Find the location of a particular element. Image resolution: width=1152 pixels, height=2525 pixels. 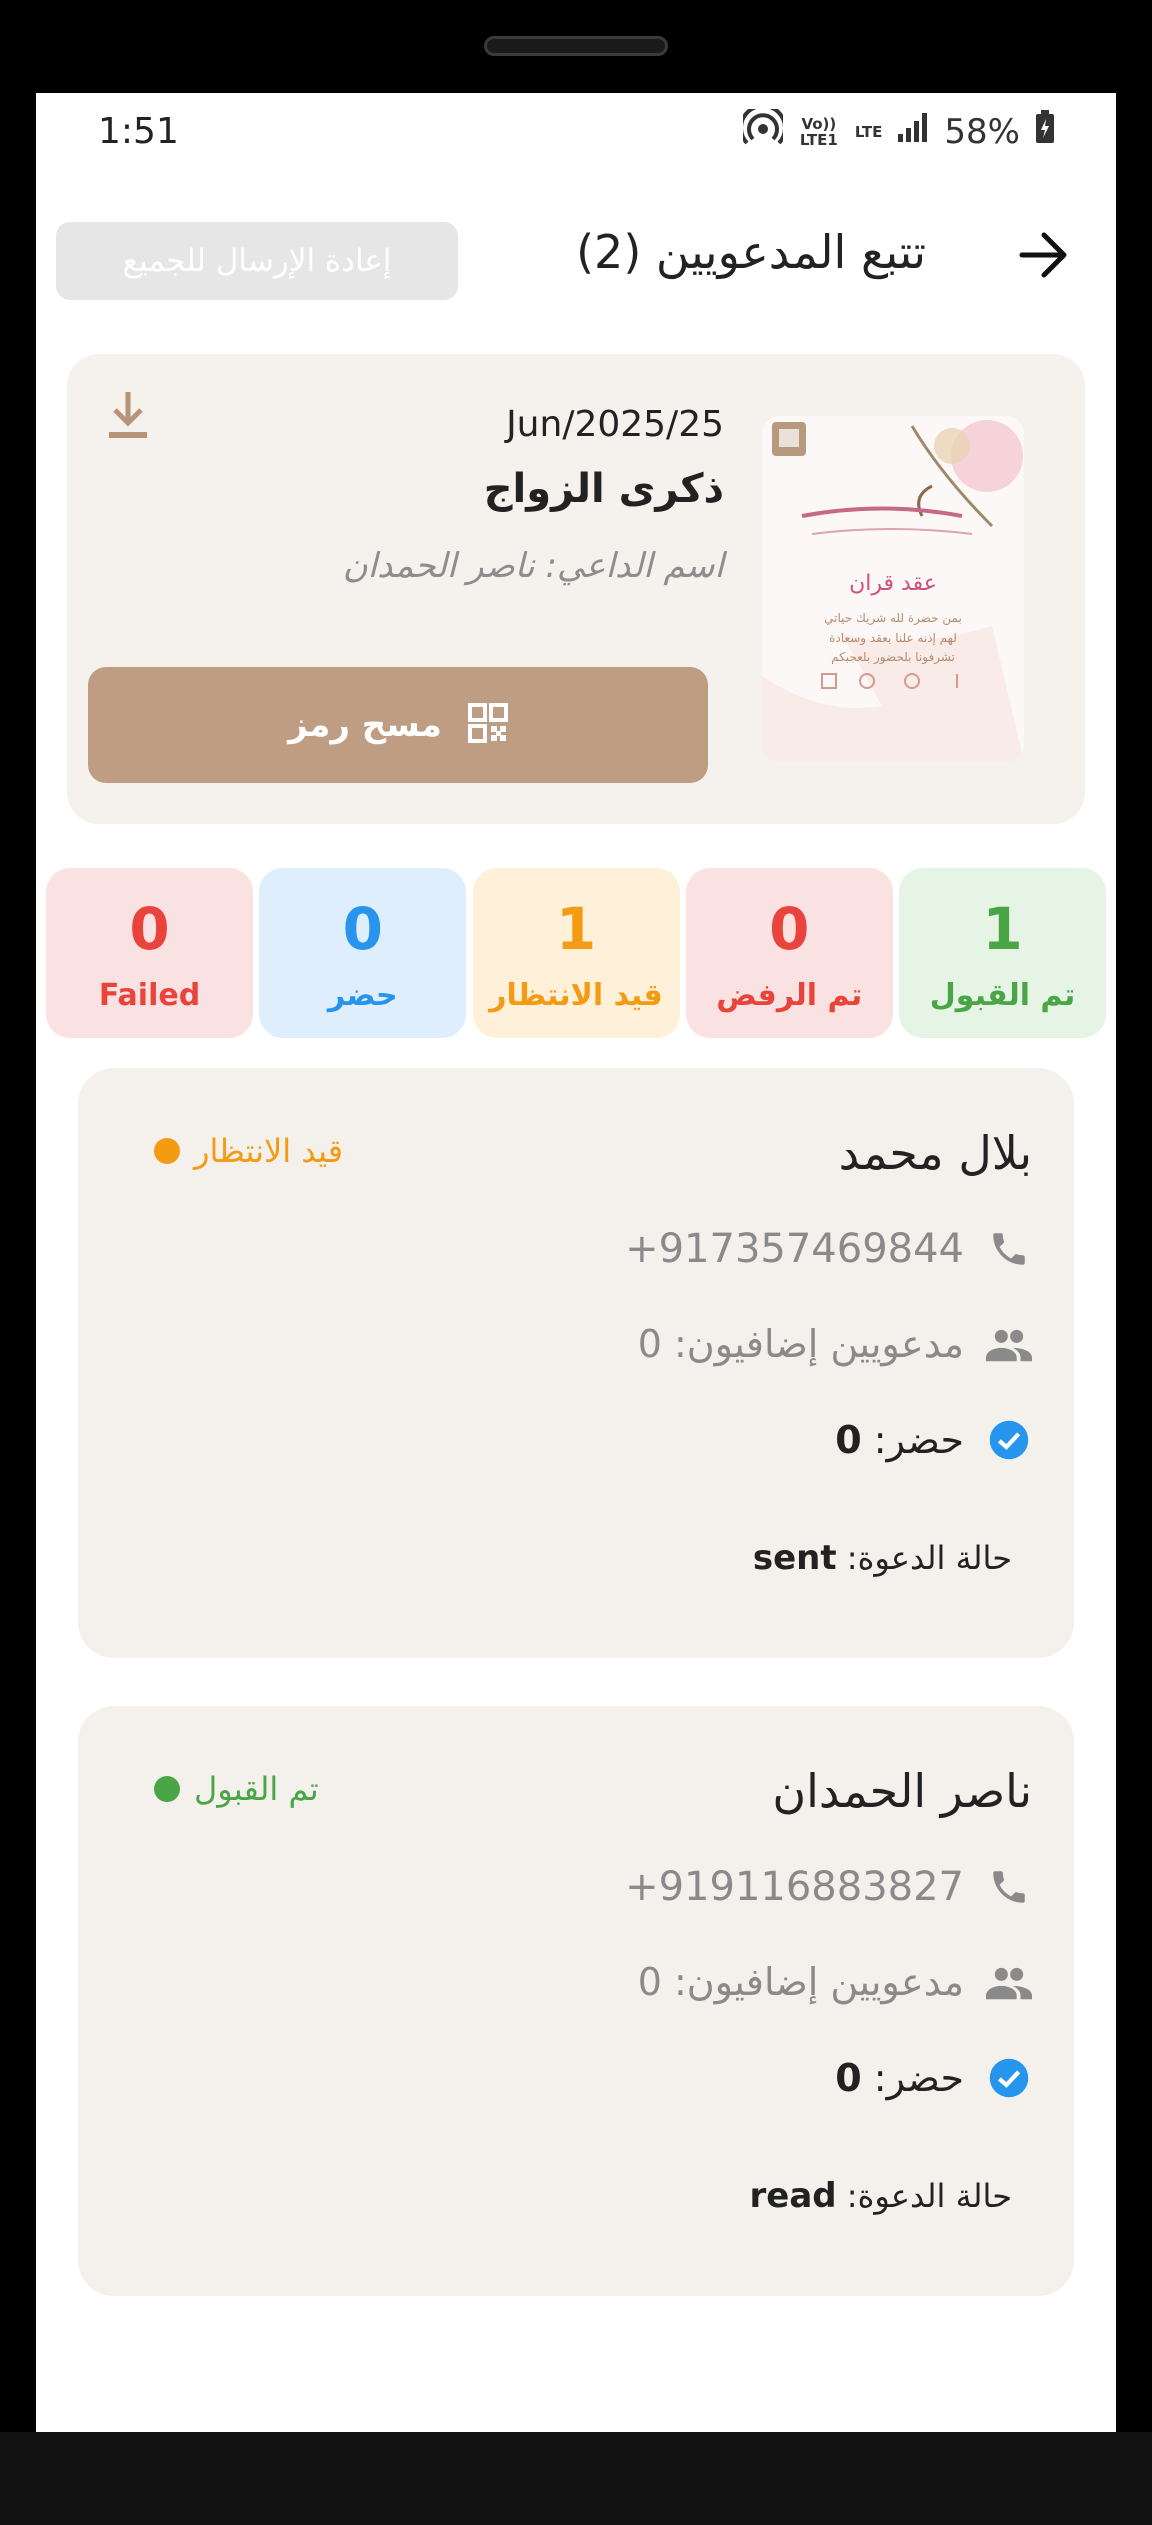

stat-accepted: 1 تم القبول is located at coordinates (1002, 953).